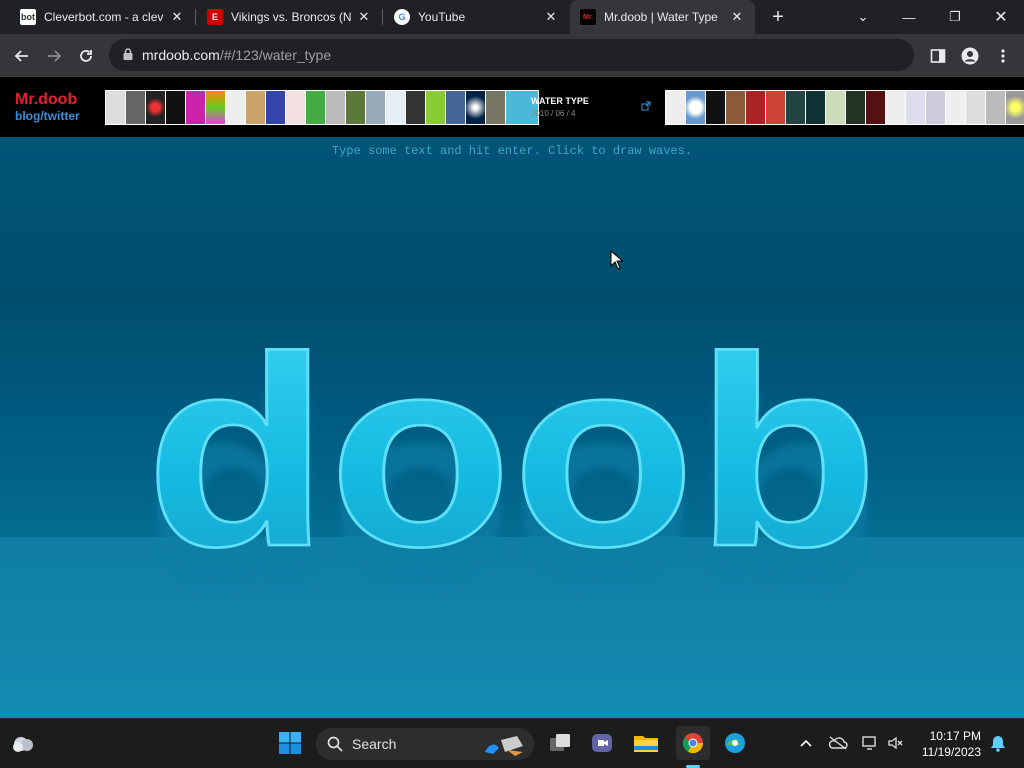 The image size is (1024, 768). Describe the element at coordinates (553, 113) in the screenshot. I see `experiment-date: 2010 / 06 / 4` at that location.